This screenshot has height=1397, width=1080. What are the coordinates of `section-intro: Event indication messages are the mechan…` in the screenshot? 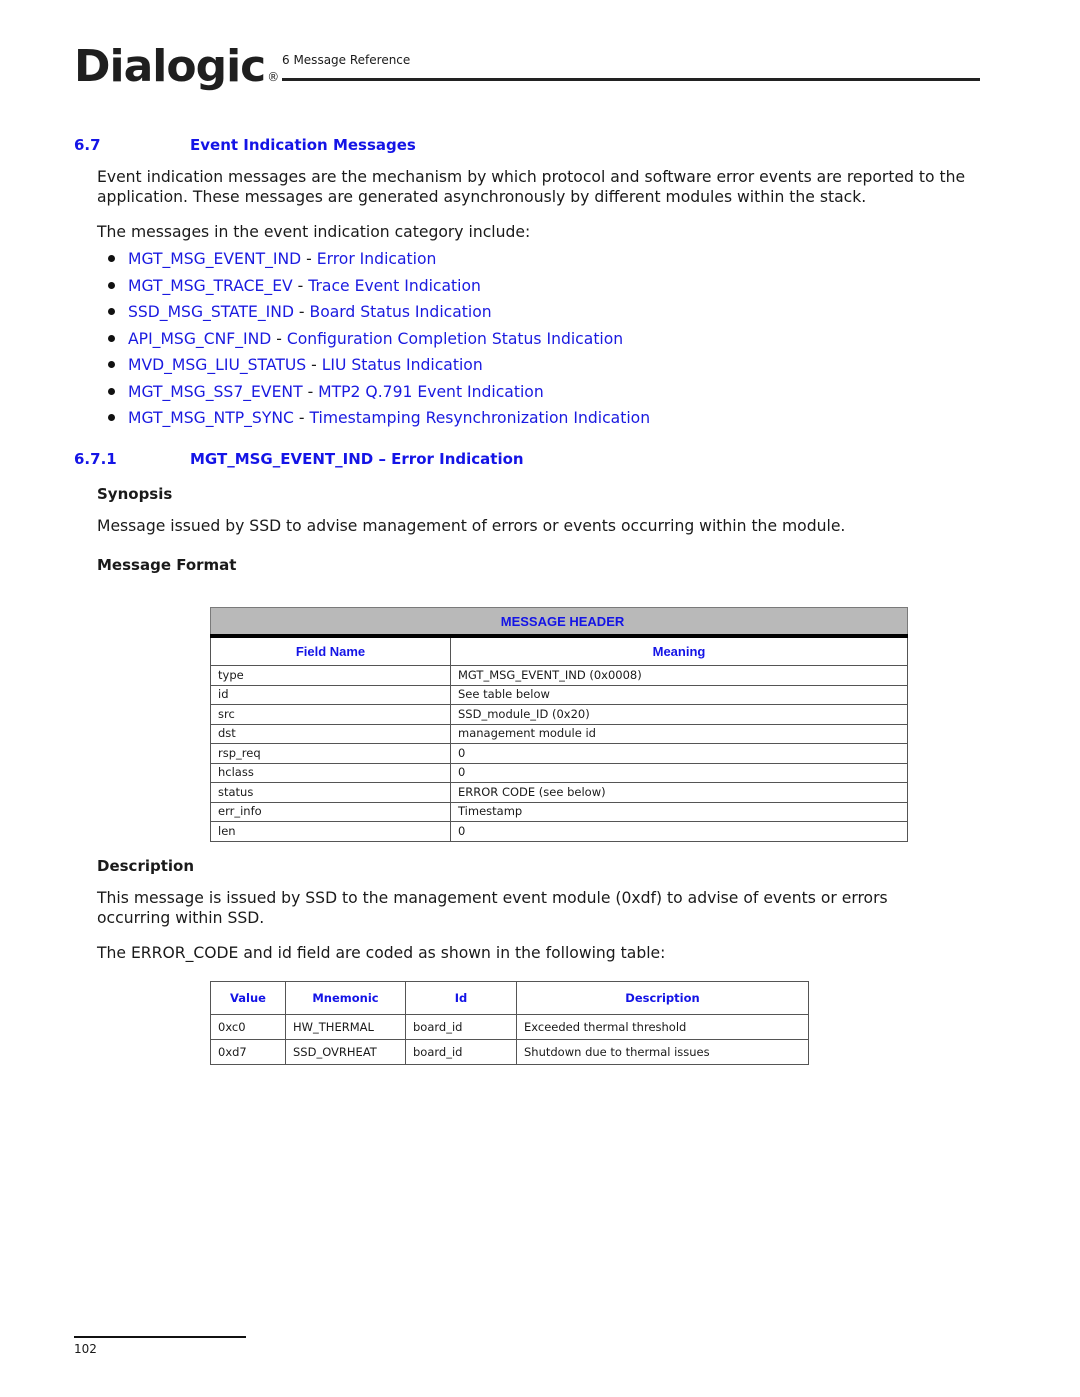 It's located at (531, 187).